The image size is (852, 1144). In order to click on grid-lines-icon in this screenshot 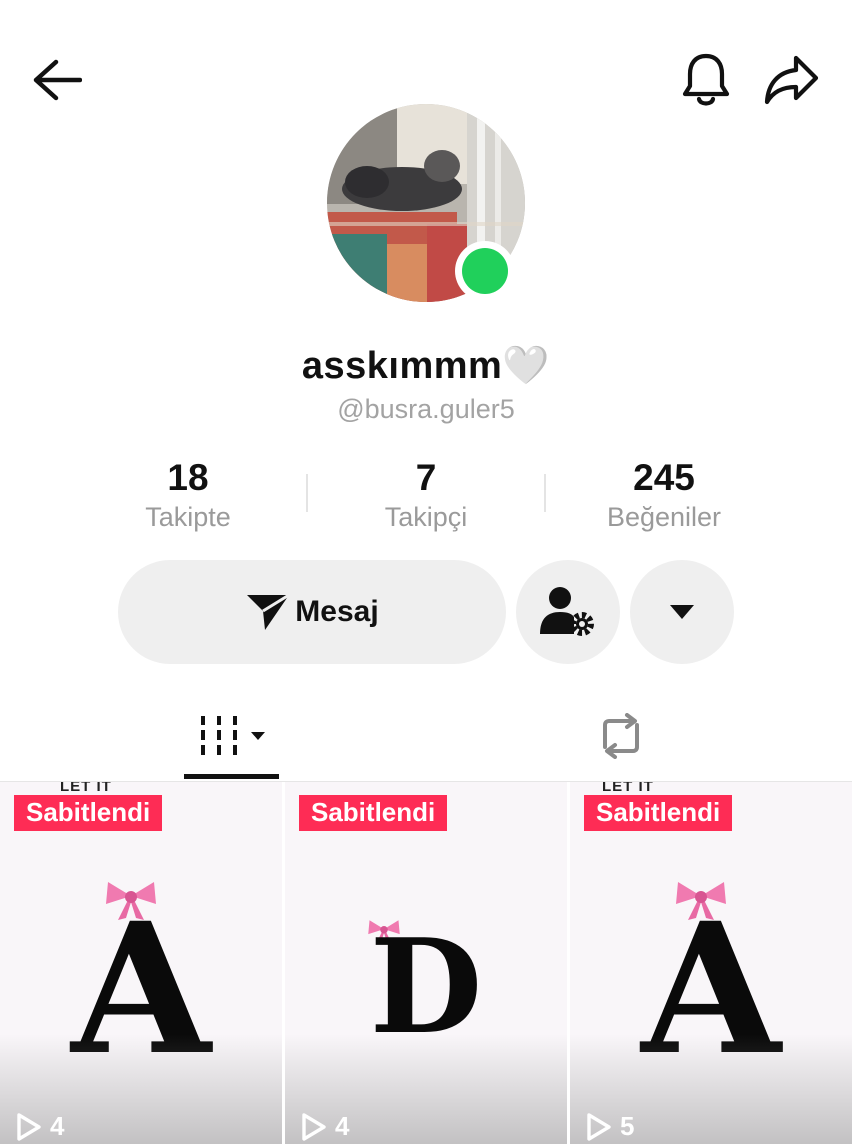, I will do `click(233, 735)`.